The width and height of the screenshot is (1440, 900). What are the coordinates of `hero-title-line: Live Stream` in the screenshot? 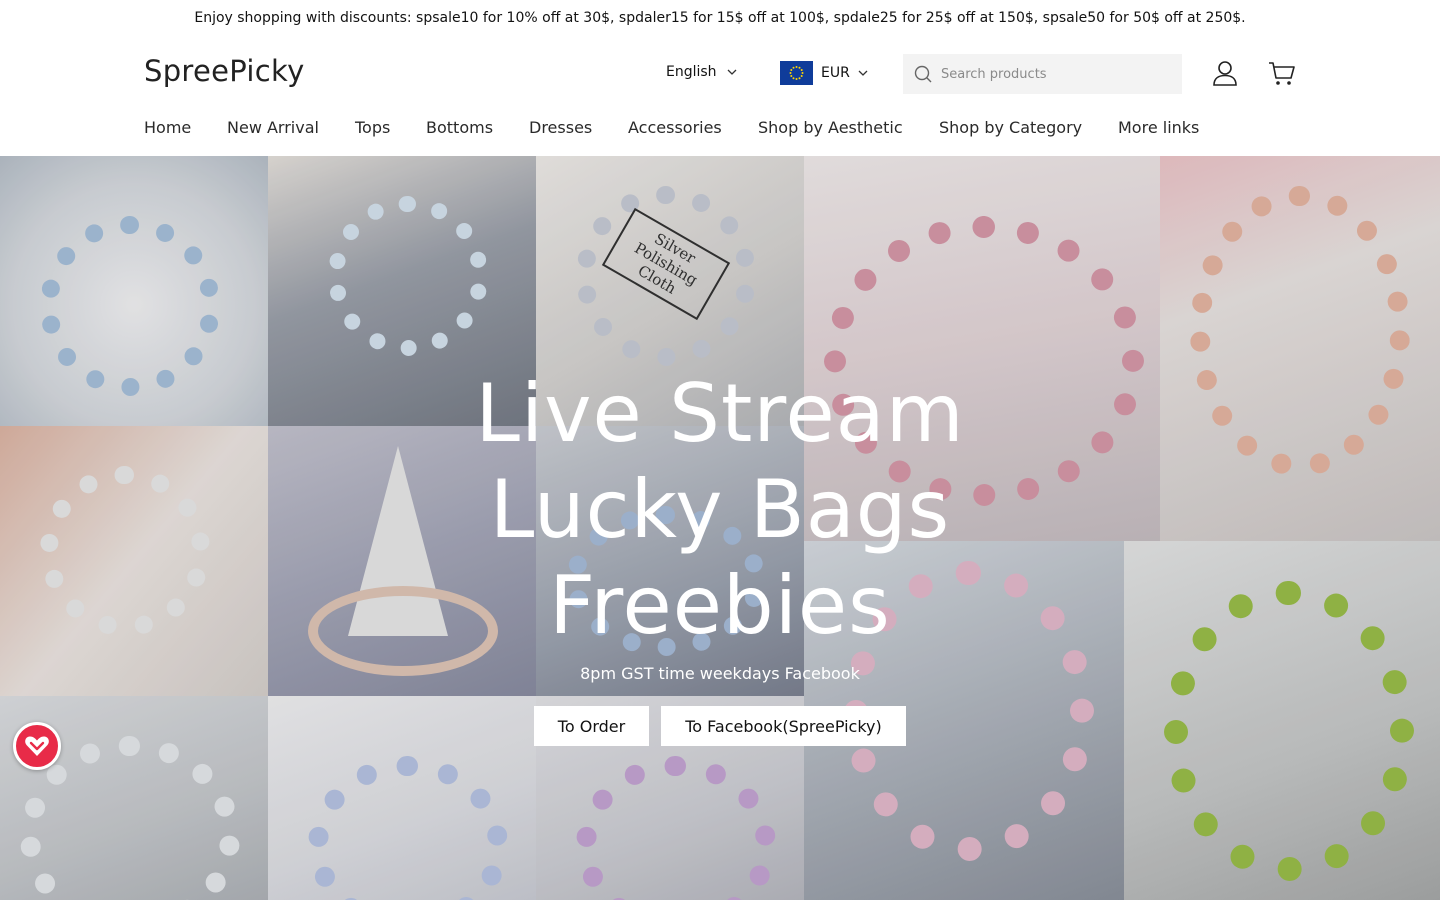 It's located at (720, 413).